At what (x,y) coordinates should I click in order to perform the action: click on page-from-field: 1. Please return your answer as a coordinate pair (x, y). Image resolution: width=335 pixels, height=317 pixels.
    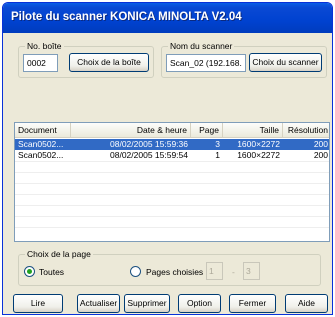
    Looking at the image, I should click on (214, 271).